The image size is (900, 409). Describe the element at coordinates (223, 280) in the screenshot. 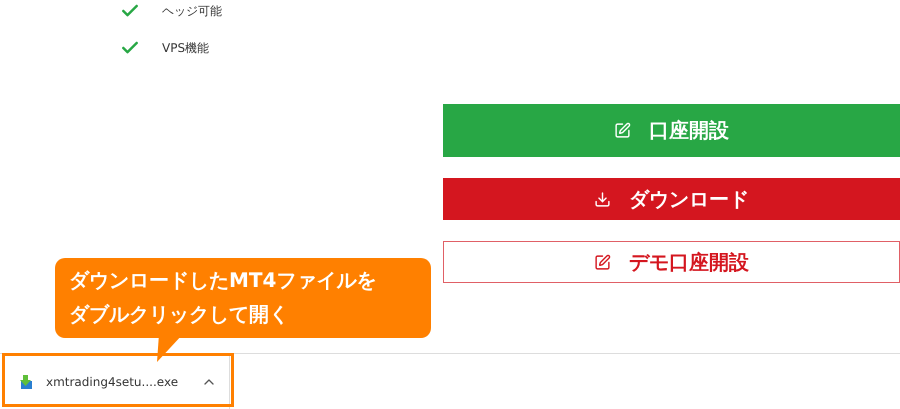

I see `callout-text: ダウンロードしたMT4ファイルを` at that location.